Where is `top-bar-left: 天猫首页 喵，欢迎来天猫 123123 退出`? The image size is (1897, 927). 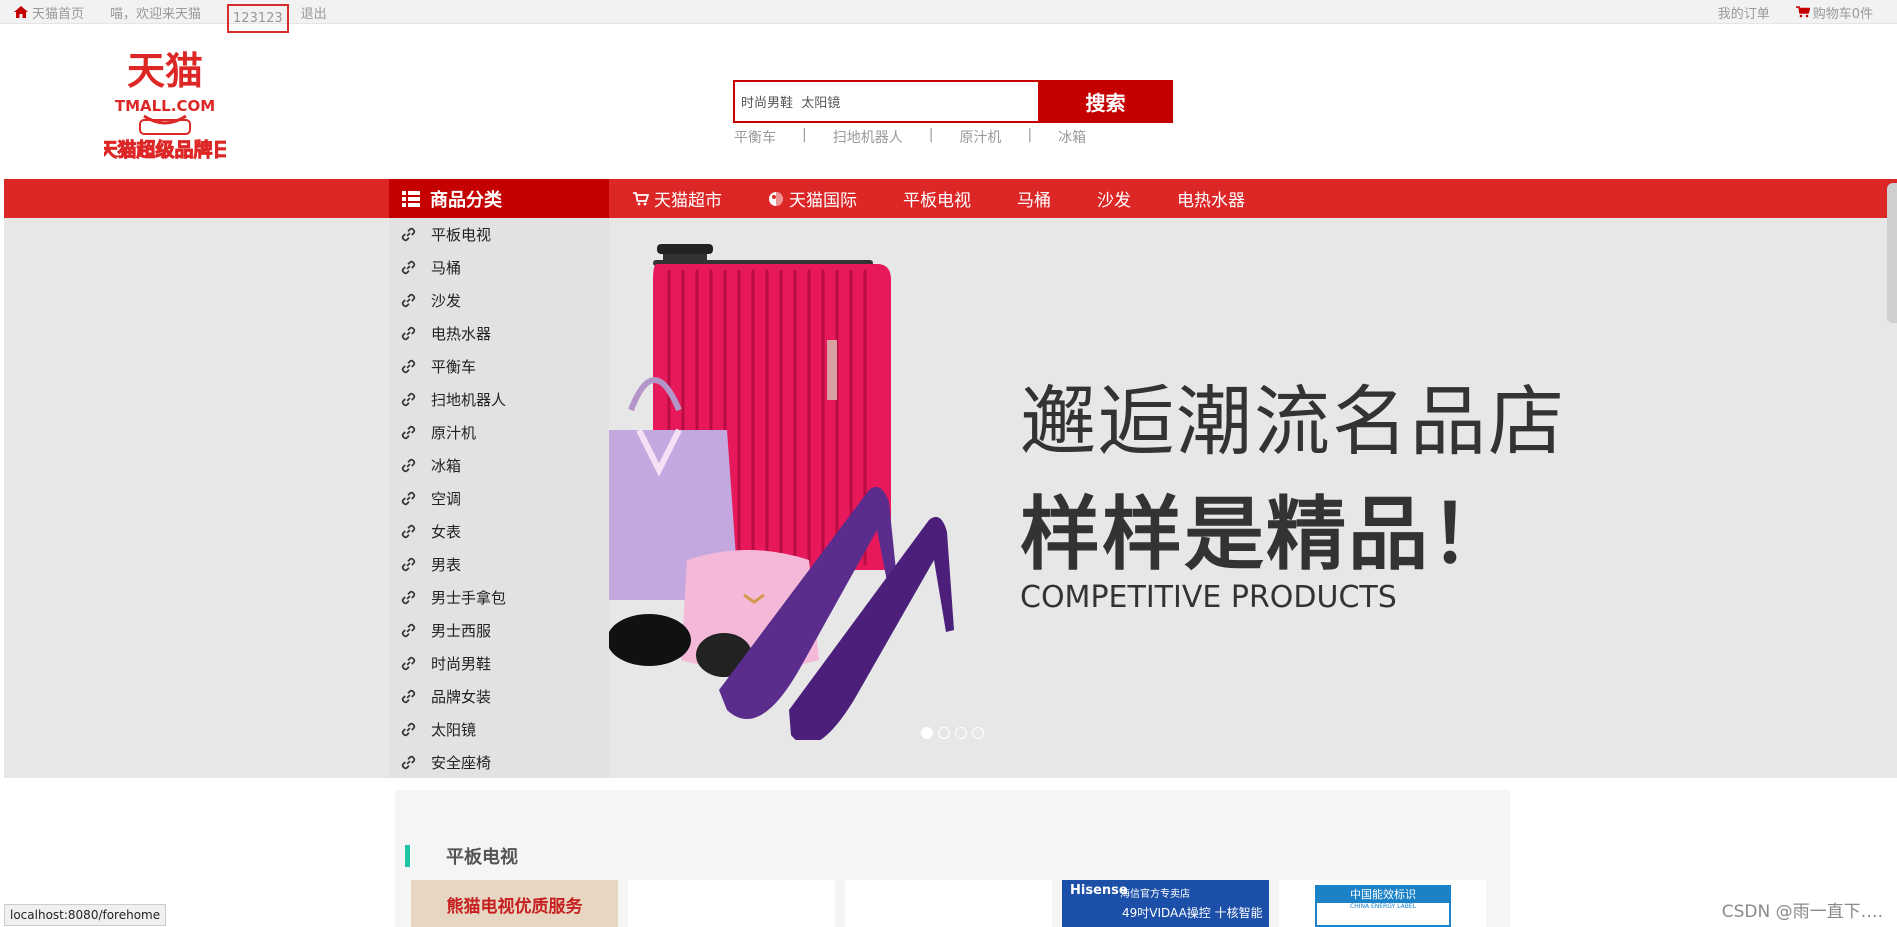 top-bar-left: 天猫首页 喵，欢迎来天猫 123123 退出 is located at coordinates (170, 16).